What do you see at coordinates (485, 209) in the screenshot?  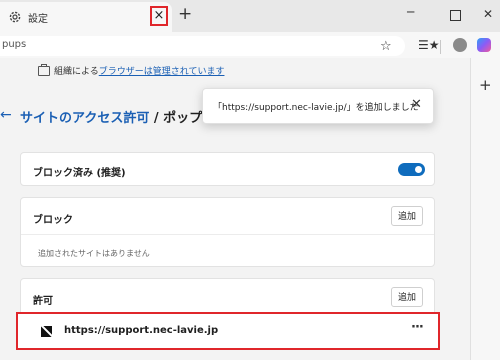 I see `side-panel: +` at bounding box center [485, 209].